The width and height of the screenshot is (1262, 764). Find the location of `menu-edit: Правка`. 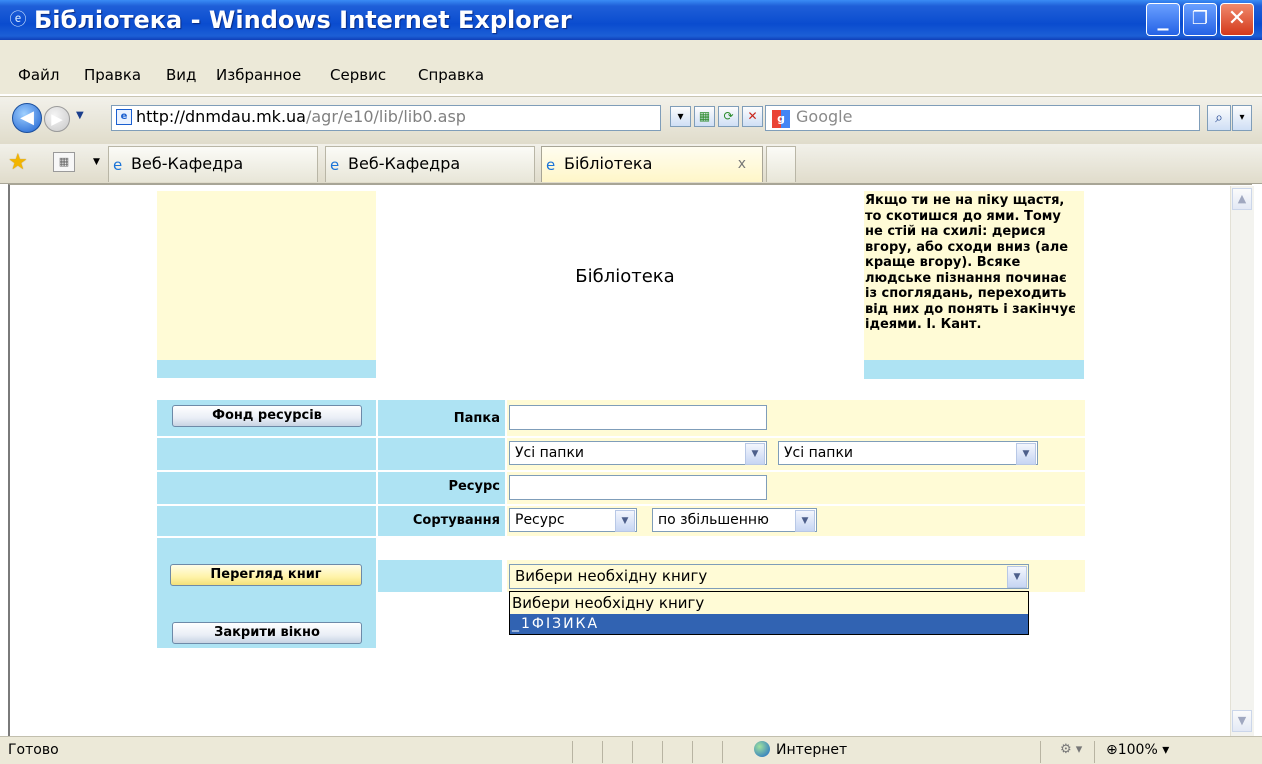

menu-edit: Правка is located at coordinates (112, 75).